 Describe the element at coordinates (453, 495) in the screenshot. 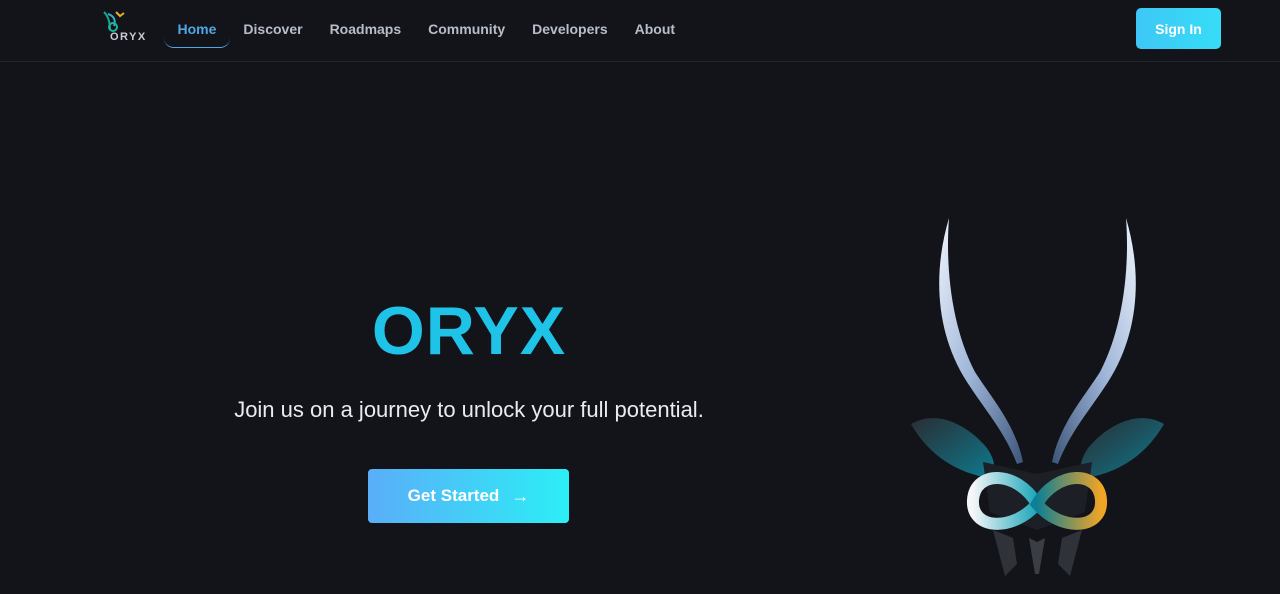

I see `get-started-label: Get Started` at that location.